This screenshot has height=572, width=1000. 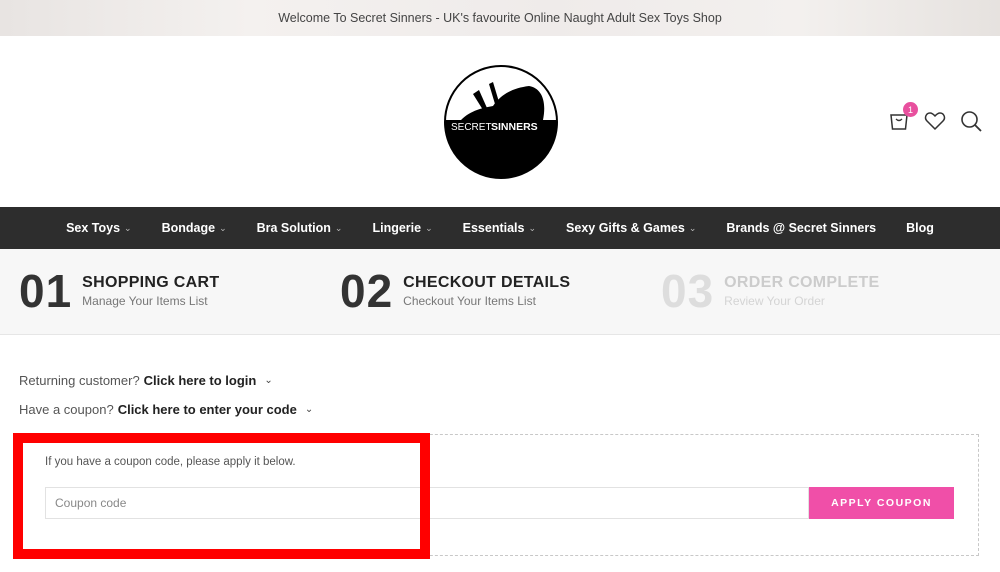 I want to click on nav-label: Lingerie, so click(x=397, y=228).